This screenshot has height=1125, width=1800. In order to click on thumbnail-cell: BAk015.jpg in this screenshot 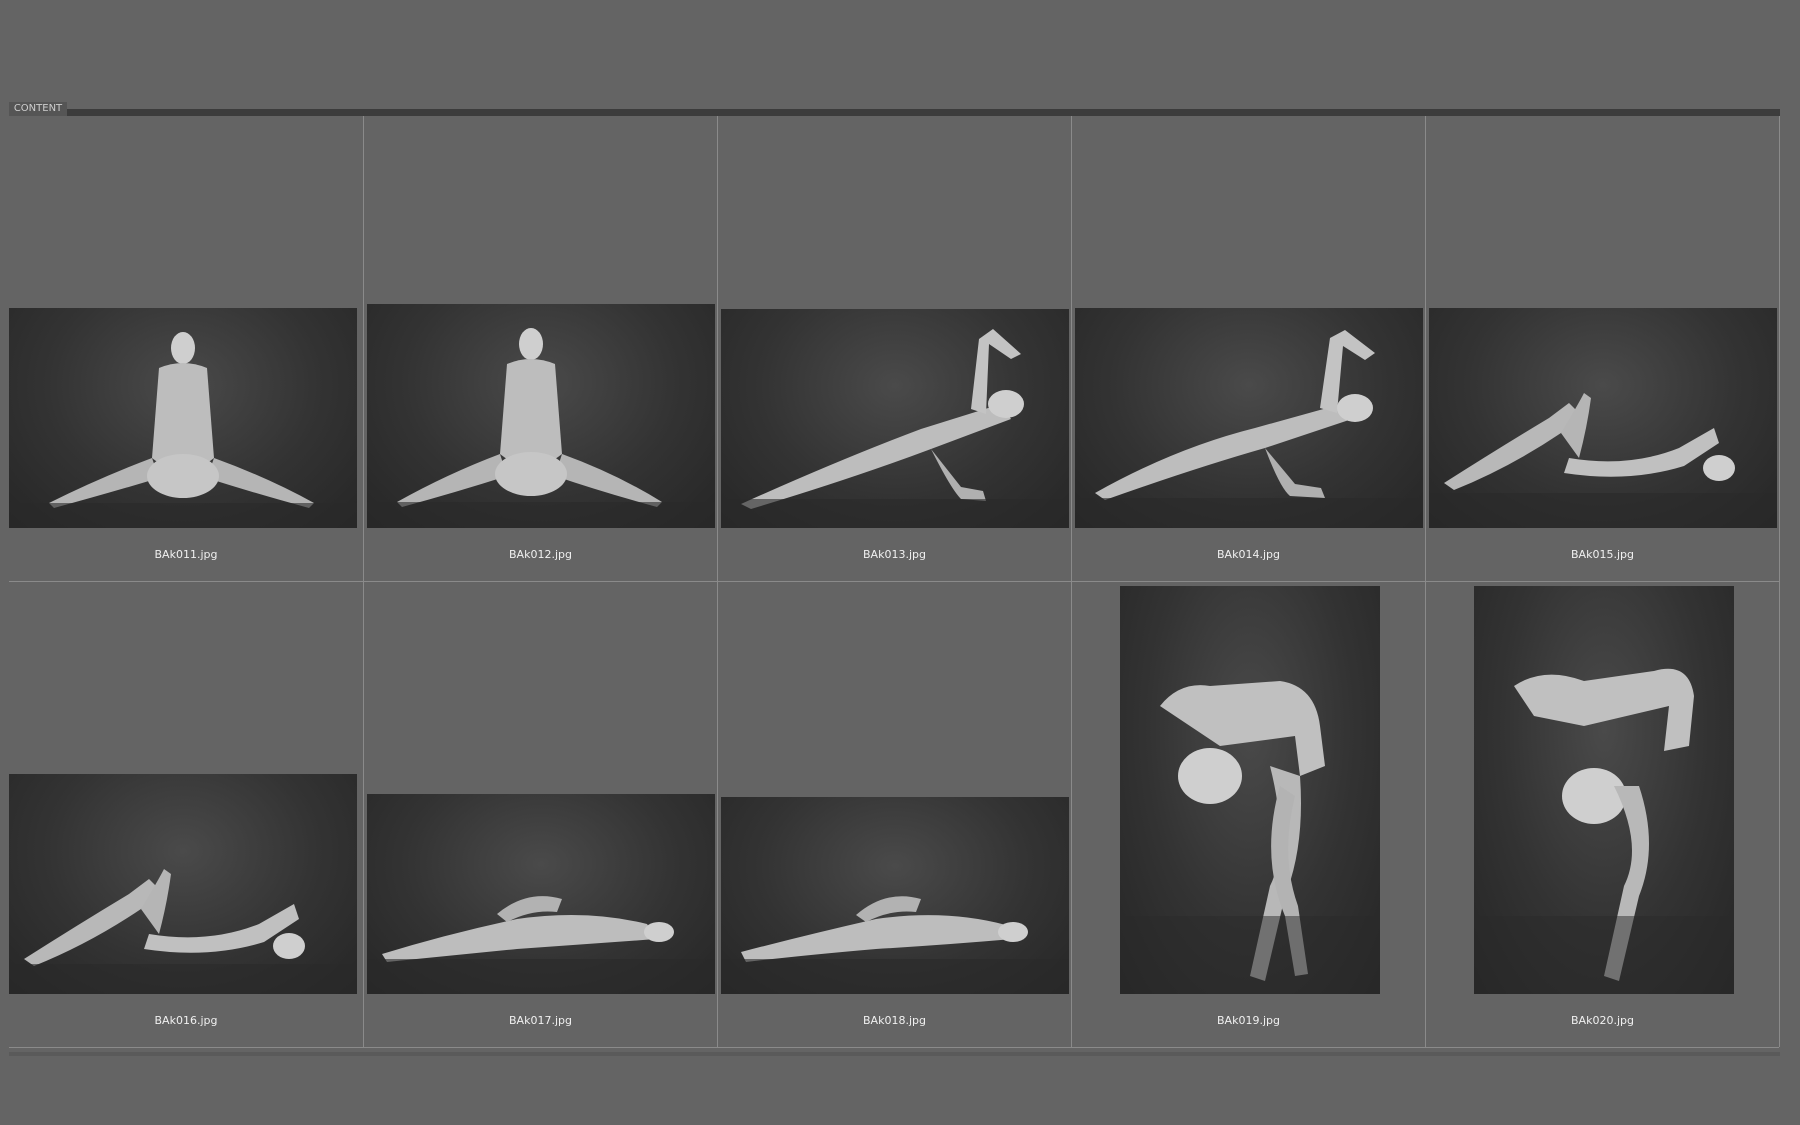, I will do `click(1602, 349)`.